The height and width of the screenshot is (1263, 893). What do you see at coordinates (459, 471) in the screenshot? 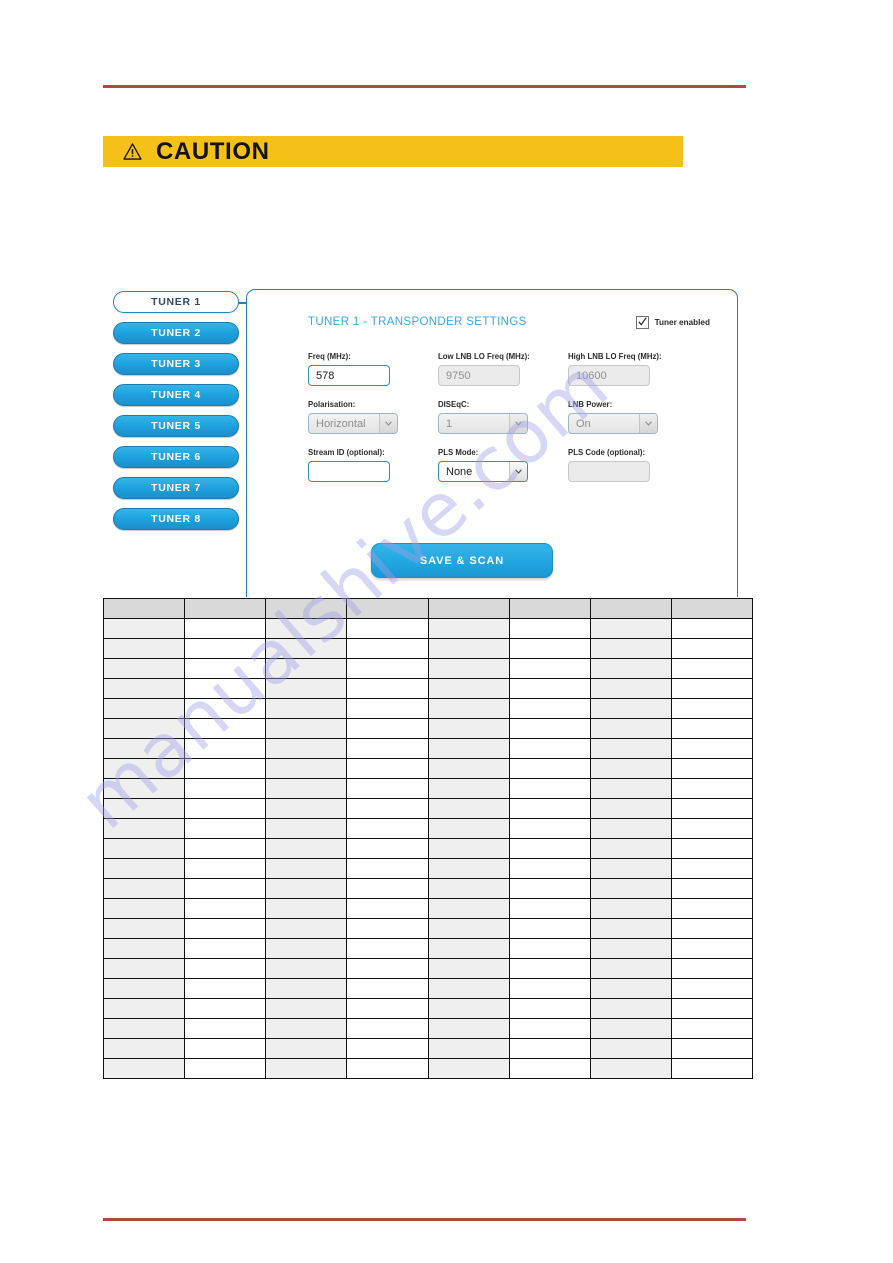
I see `pls-mode-value: None` at bounding box center [459, 471].